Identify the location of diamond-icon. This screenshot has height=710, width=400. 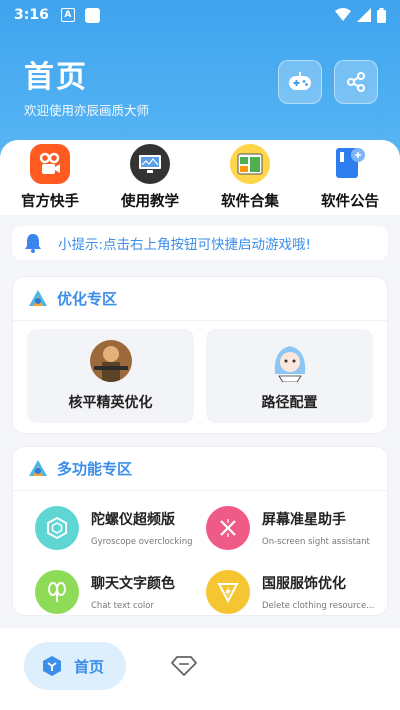
(184, 666).